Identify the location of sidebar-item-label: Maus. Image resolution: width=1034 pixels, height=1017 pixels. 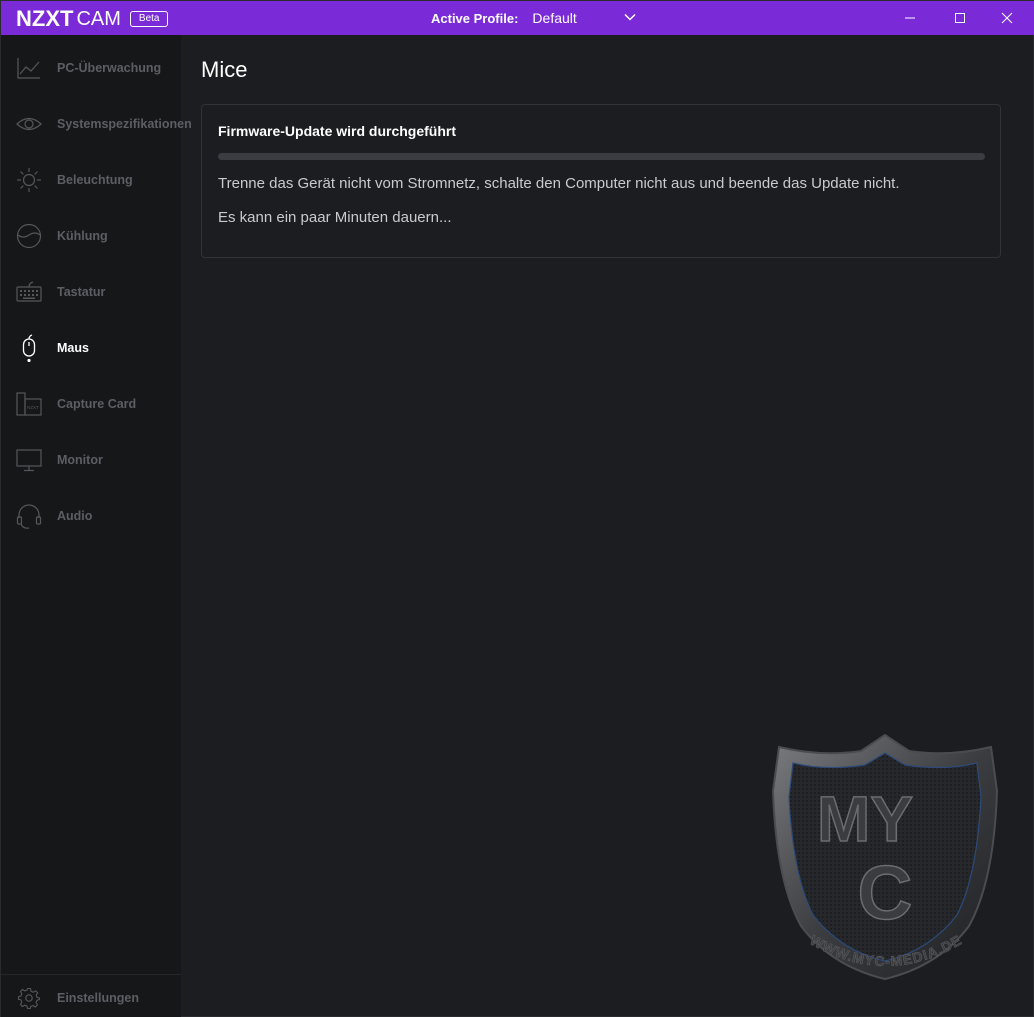
(73, 348).